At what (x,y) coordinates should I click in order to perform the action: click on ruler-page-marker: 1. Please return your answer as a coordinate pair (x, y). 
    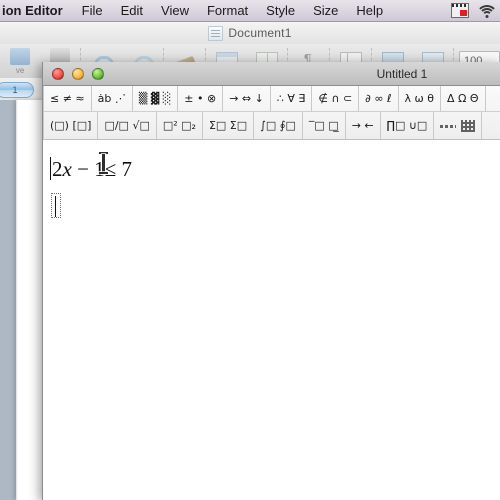
    Looking at the image, I should click on (17, 90).